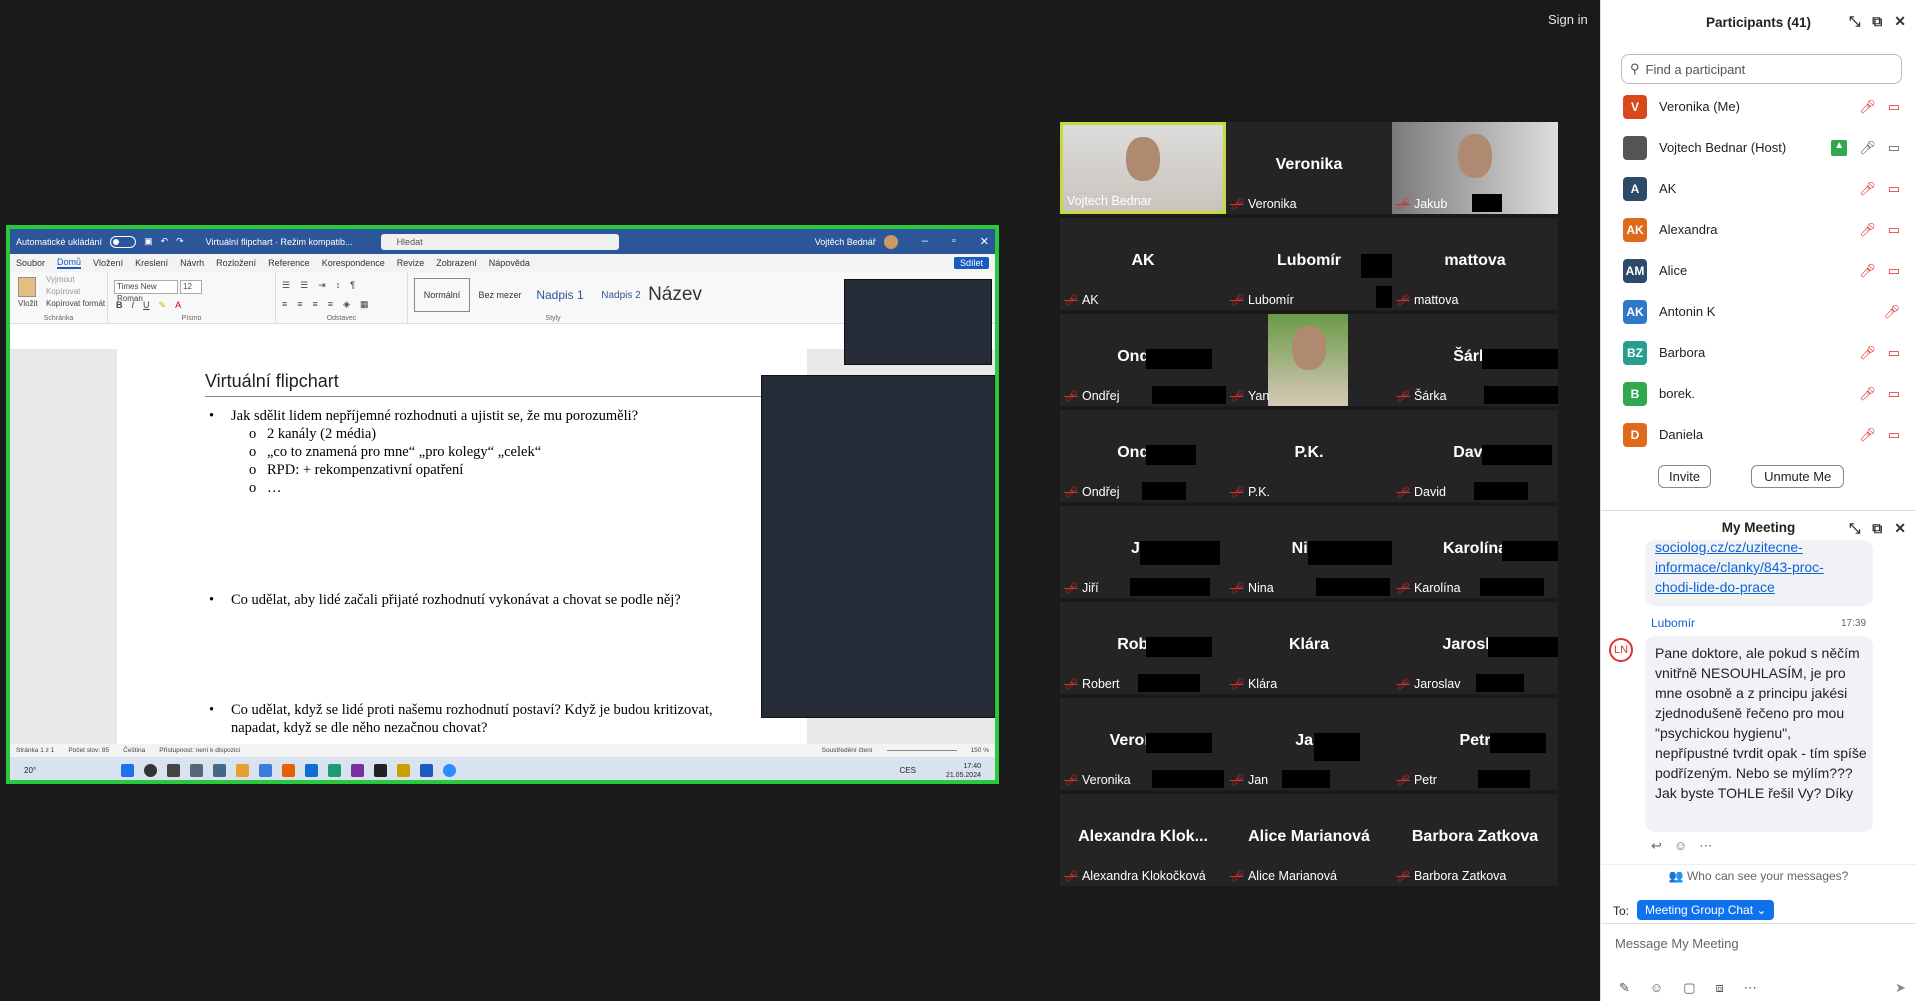 The width and height of the screenshot is (1916, 1001). What do you see at coordinates (450, 770) in the screenshot?
I see `zoom-icon` at bounding box center [450, 770].